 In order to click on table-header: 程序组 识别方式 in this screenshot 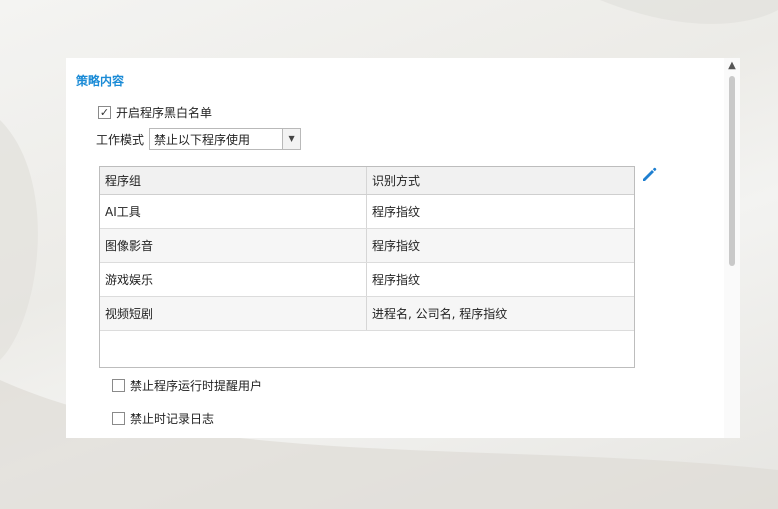, I will do `click(367, 181)`.